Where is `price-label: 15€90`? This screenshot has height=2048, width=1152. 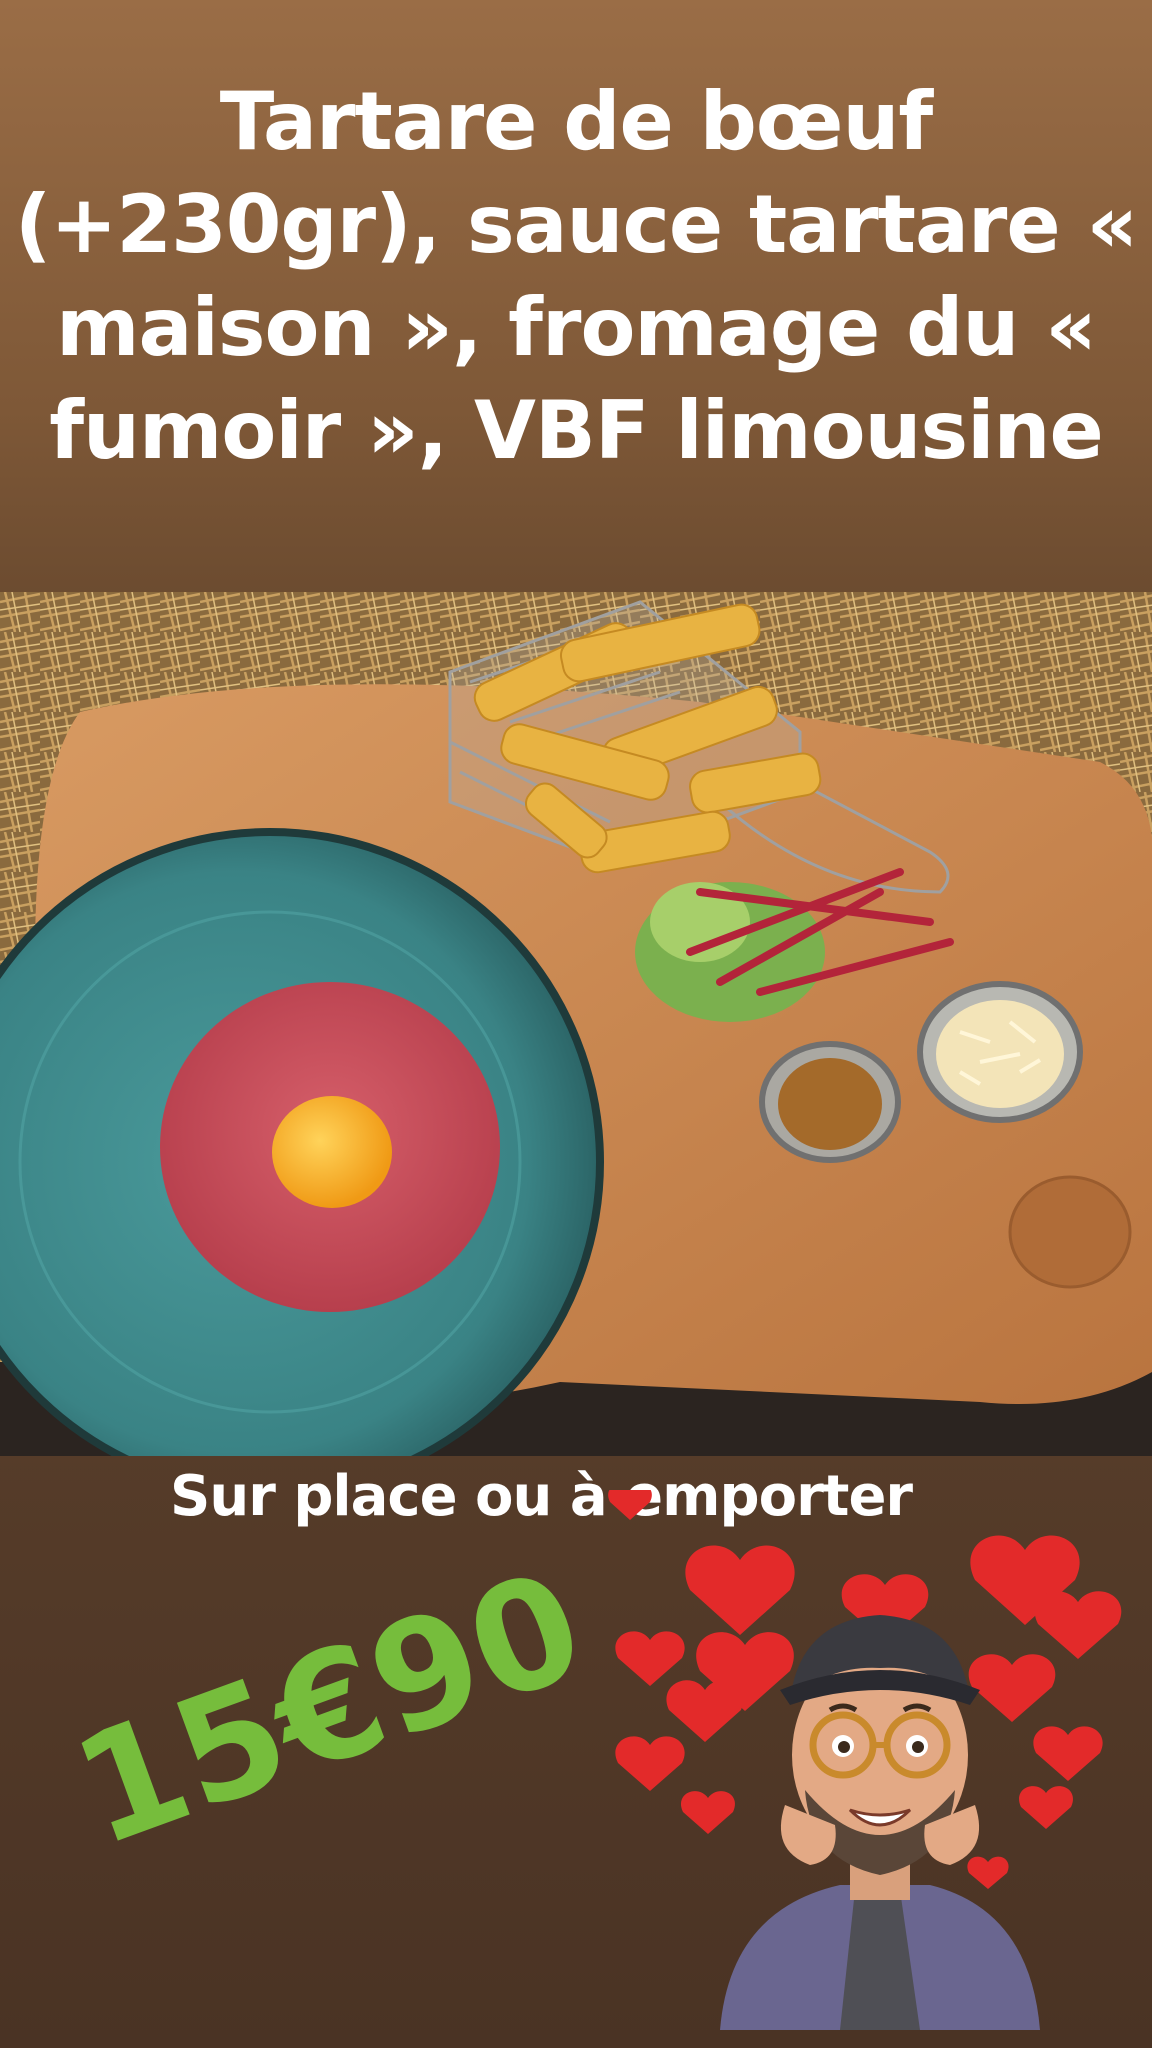 price-label: 15€90 is located at coordinates (329, 1709).